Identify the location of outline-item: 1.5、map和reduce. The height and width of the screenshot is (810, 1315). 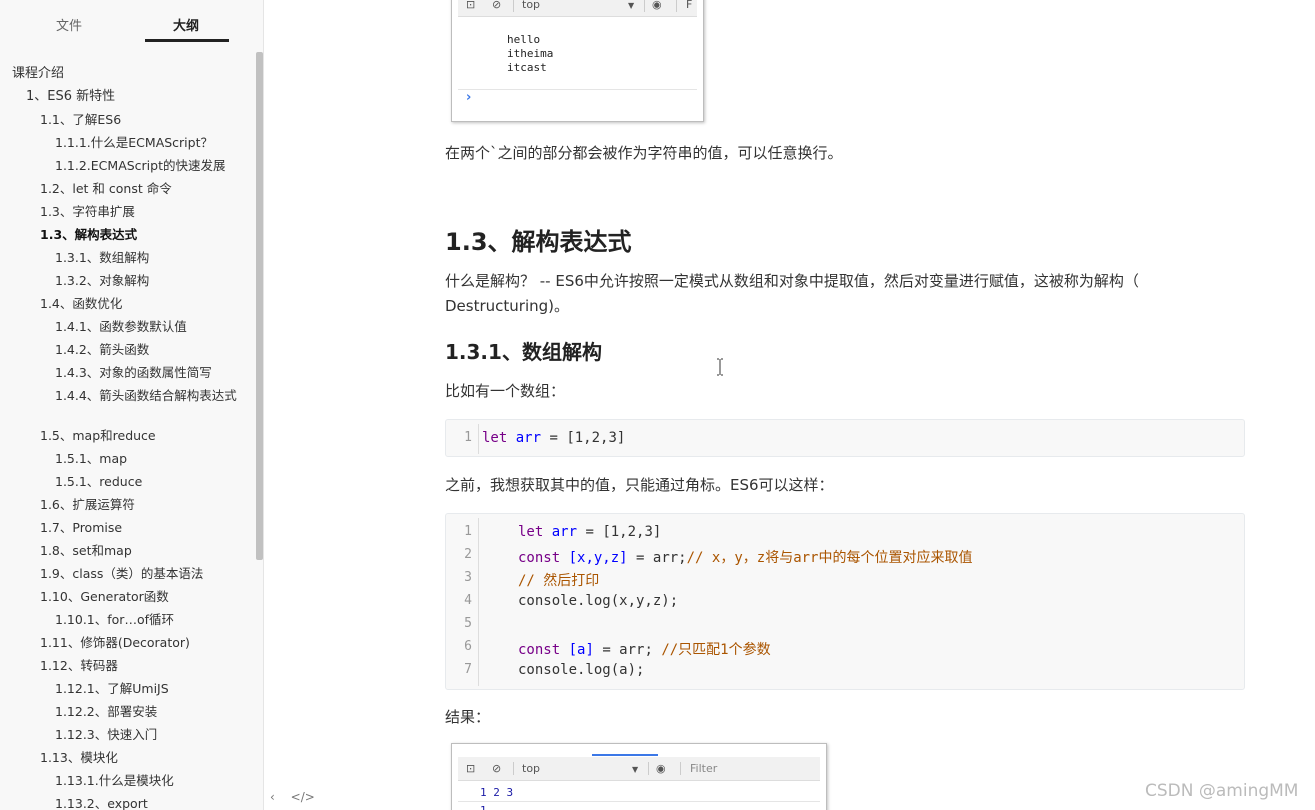
(98, 436).